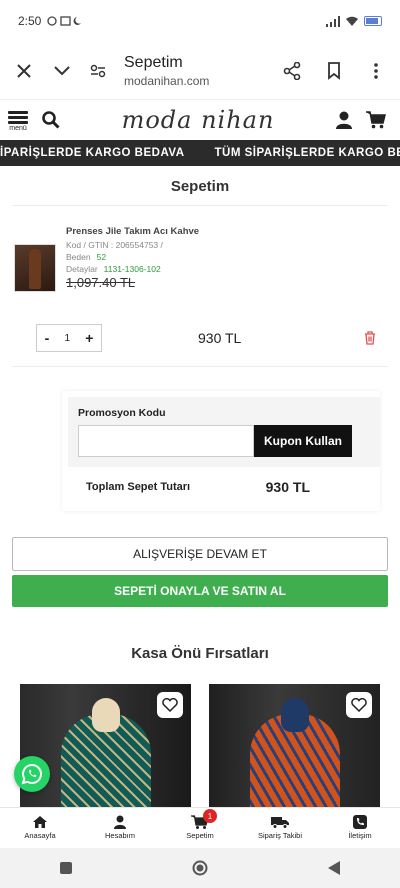 The height and width of the screenshot is (888, 400). I want to click on home-button-icon, so click(200, 868).